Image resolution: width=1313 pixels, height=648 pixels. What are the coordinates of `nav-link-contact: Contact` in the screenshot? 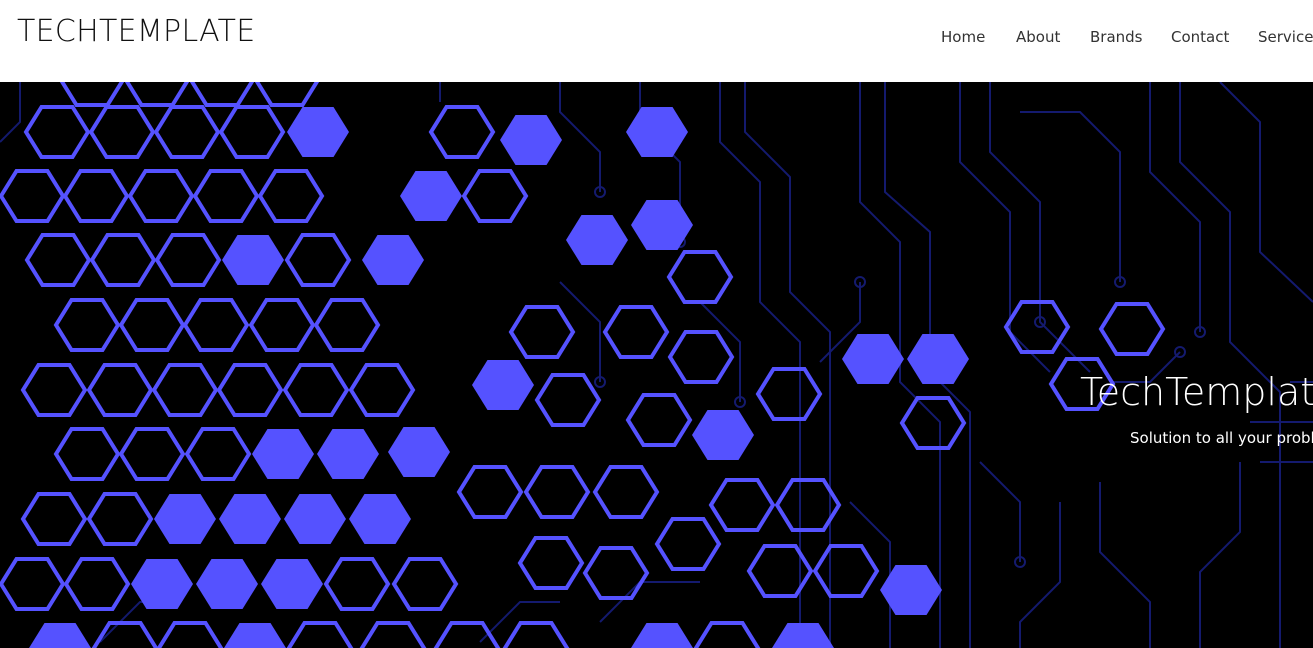 It's located at (1200, 37).